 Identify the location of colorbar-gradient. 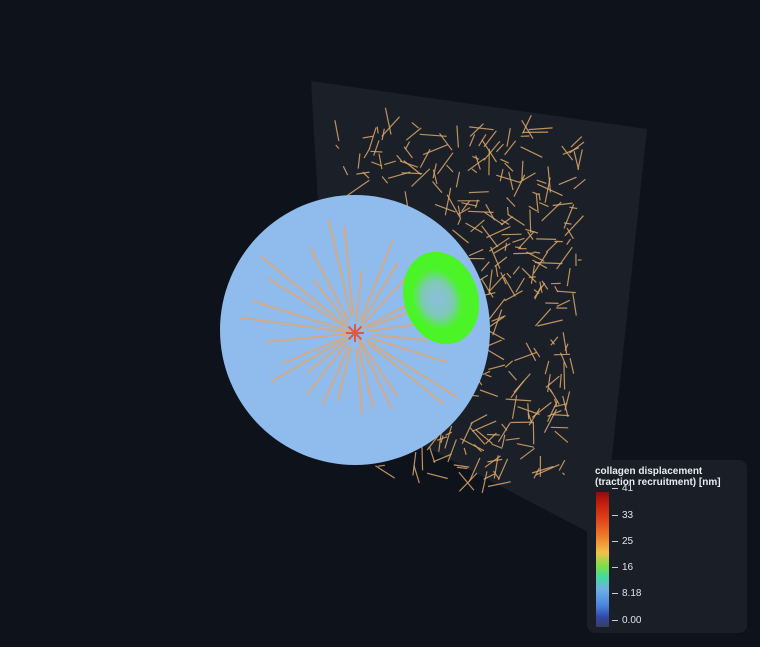
(602, 559).